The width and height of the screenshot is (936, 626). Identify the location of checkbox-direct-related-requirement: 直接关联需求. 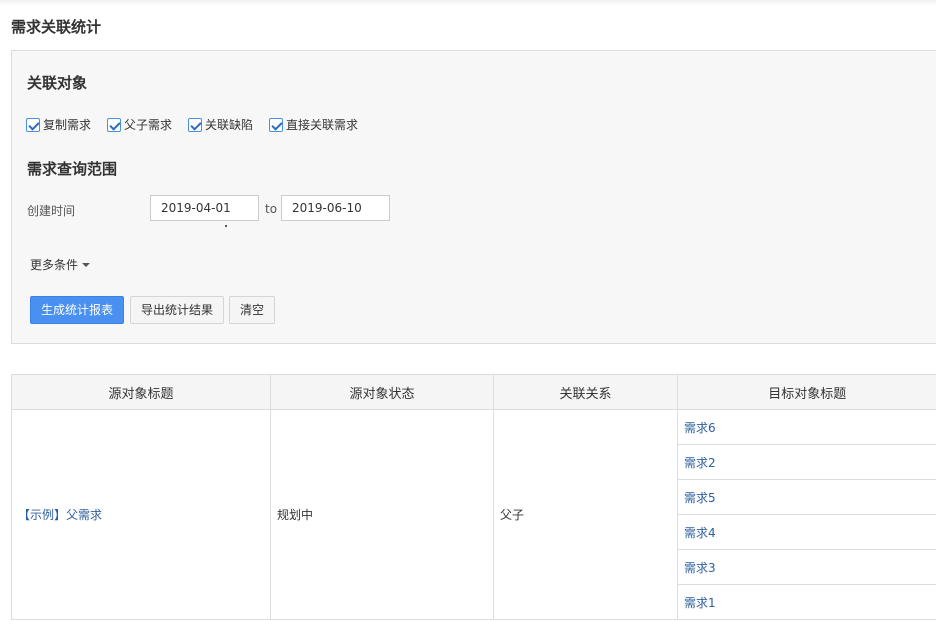
(313, 124).